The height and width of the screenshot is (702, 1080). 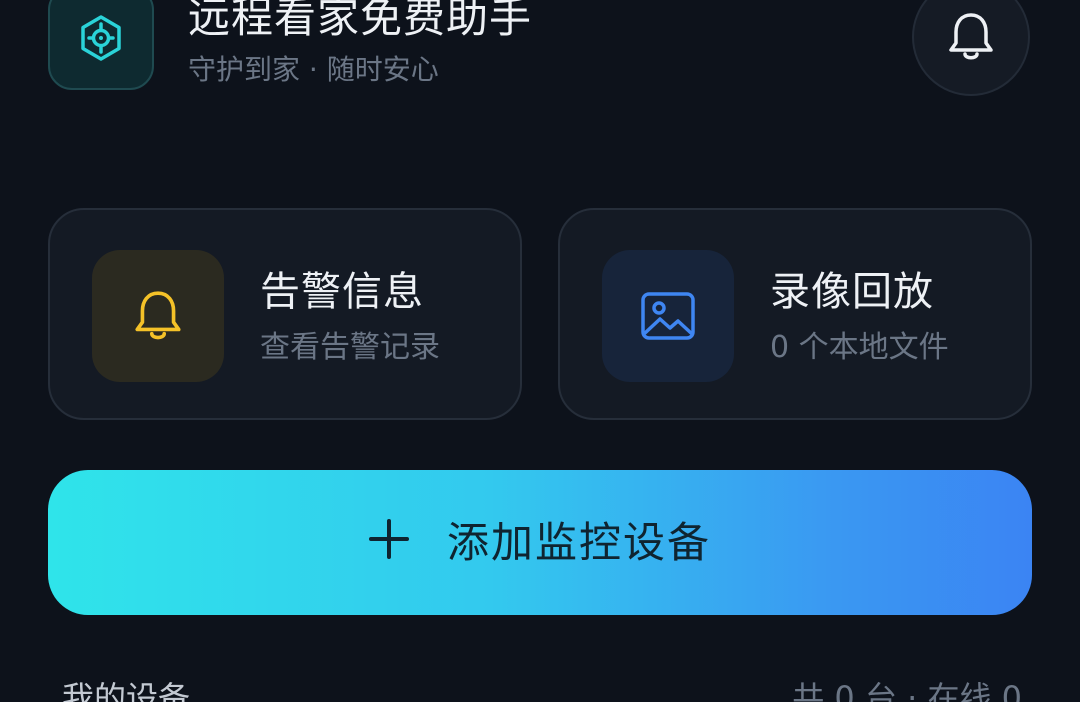 What do you see at coordinates (101, 38) in the screenshot?
I see `target-hexagon-icon` at bounding box center [101, 38].